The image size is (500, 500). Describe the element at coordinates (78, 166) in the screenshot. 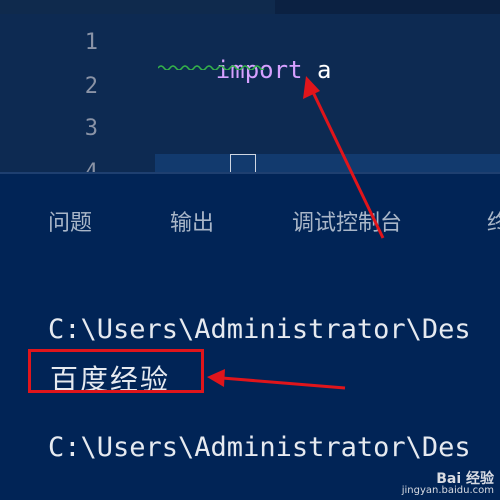

I see `line-number: 4` at that location.